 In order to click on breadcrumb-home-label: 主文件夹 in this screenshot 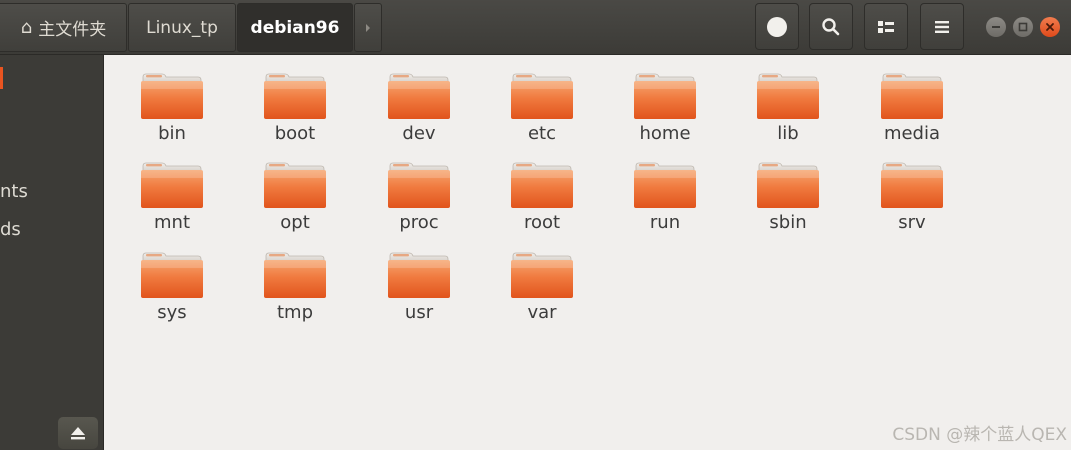, I will do `click(72, 30)`.